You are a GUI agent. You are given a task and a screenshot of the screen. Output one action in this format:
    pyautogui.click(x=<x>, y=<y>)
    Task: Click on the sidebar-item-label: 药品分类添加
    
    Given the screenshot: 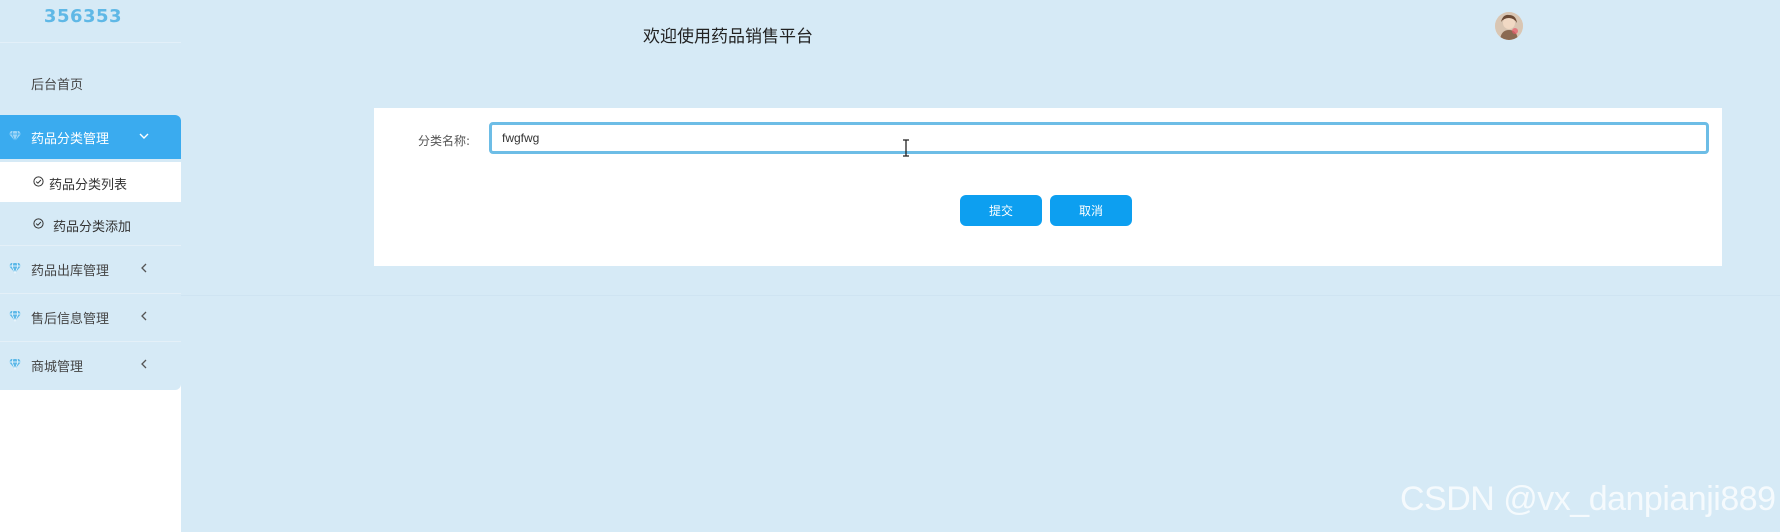 What is the action you would take?
    pyautogui.click(x=92, y=227)
    